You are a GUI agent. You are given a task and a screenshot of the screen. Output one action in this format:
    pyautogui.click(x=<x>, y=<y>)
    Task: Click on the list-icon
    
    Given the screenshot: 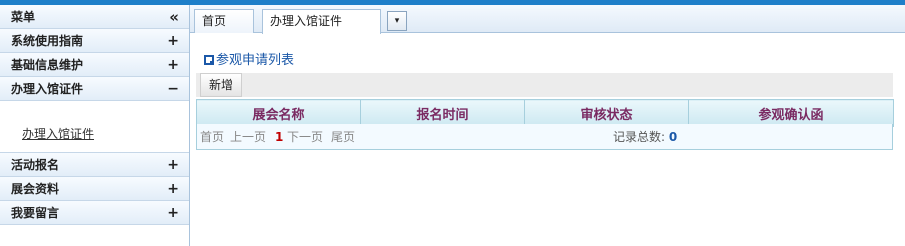 What is the action you would take?
    pyautogui.click(x=209, y=60)
    